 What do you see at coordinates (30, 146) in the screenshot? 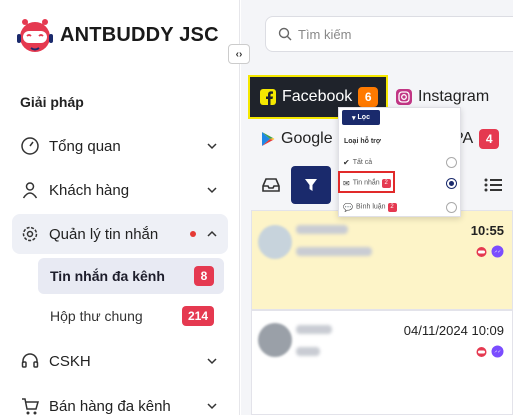
I see `gauge-icon` at bounding box center [30, 146].